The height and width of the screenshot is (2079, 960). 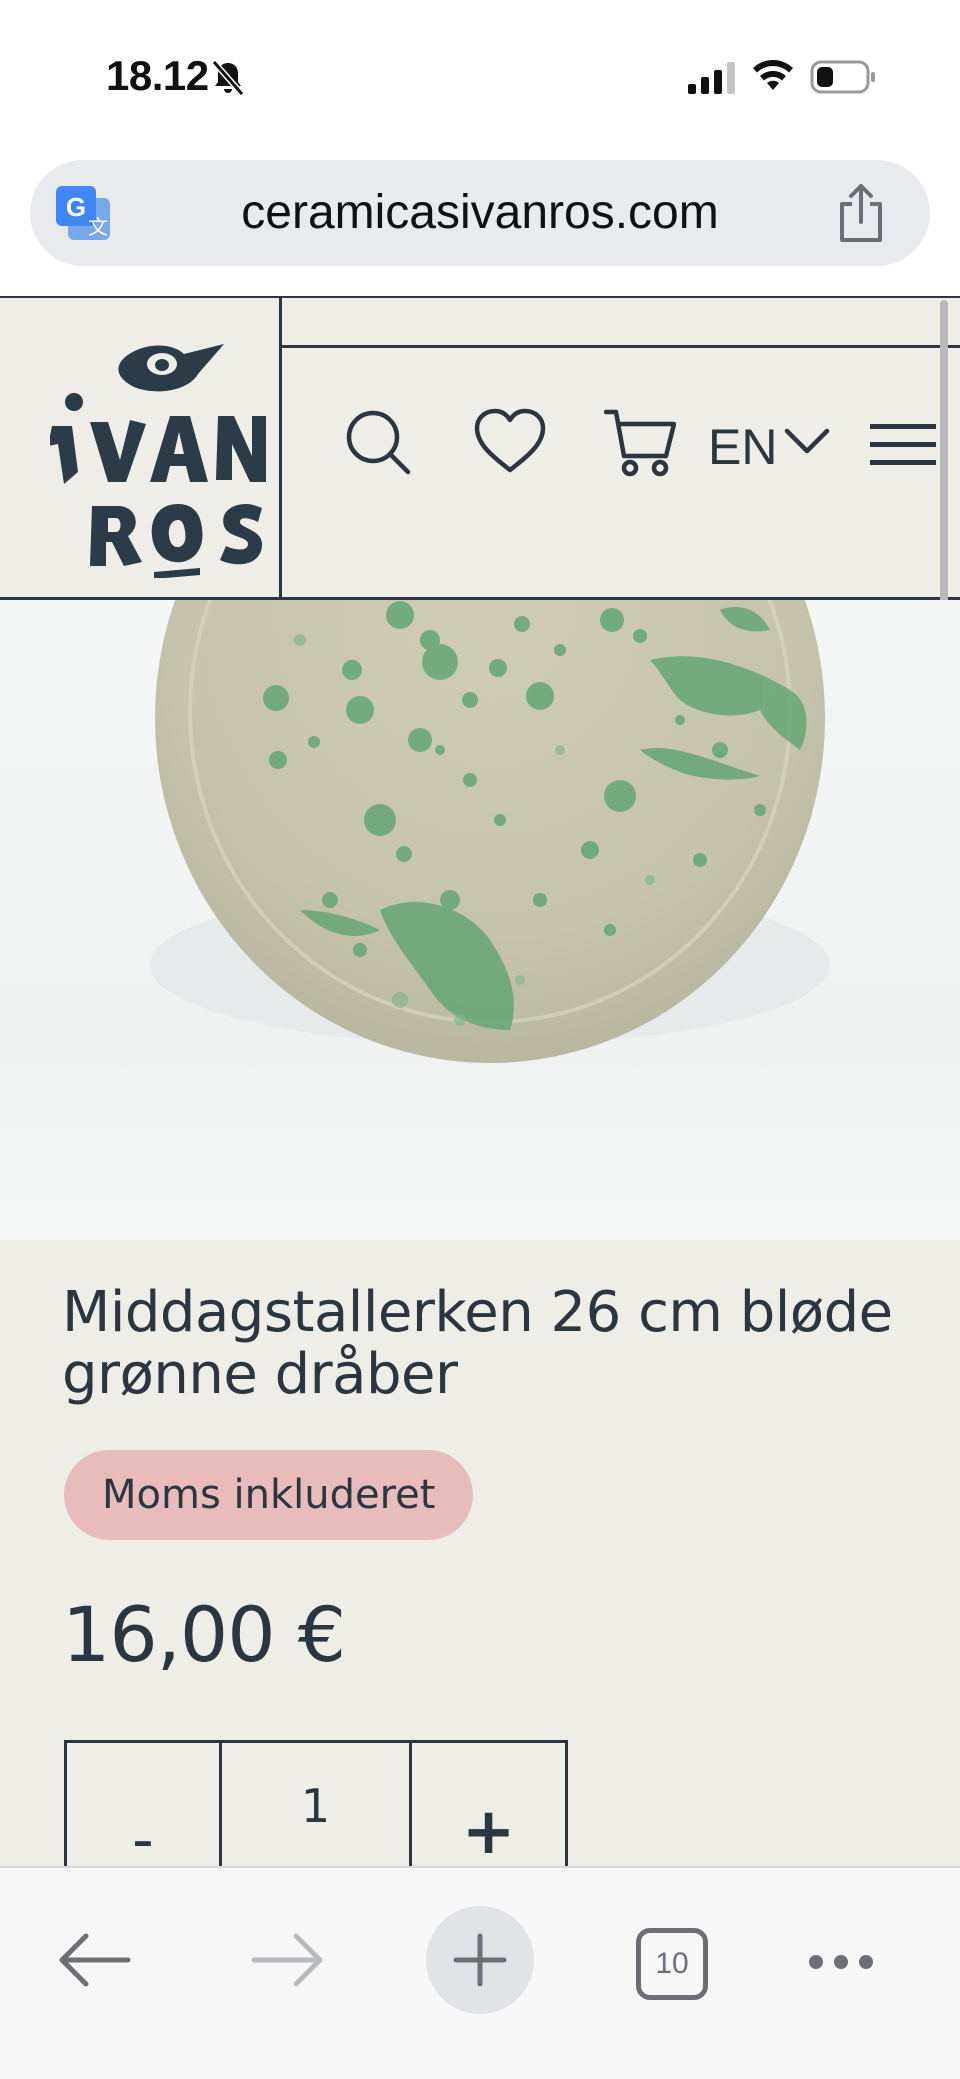 I want to click on back-arrow-icon, so click(x=95, y=1960).